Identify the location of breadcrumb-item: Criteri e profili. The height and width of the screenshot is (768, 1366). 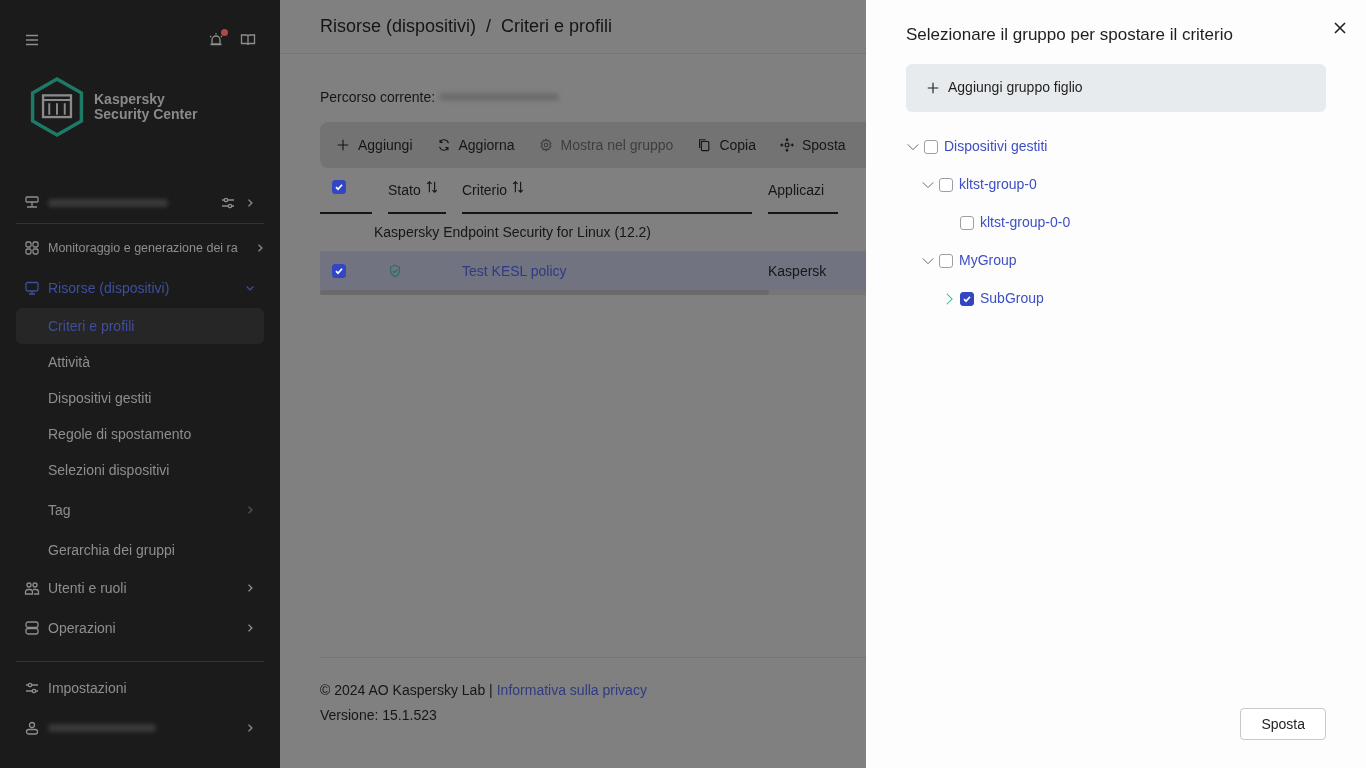
(557, 26).